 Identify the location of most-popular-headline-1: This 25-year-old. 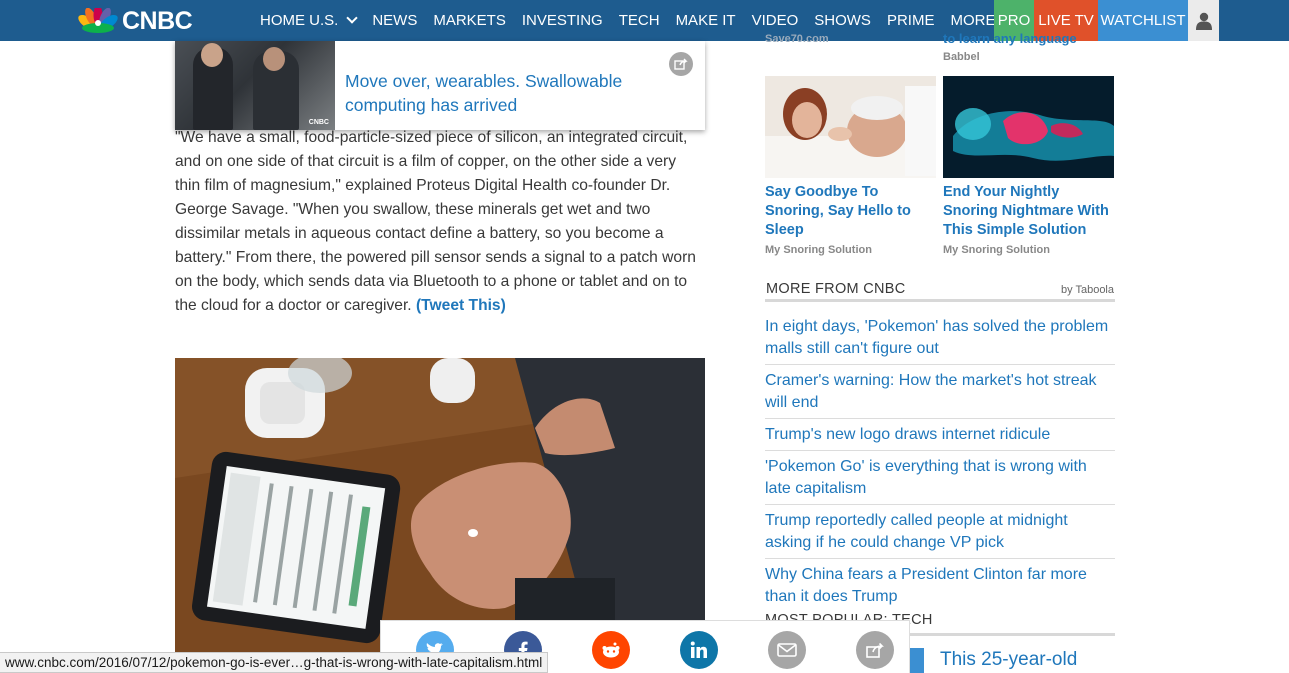
(1008, 660).